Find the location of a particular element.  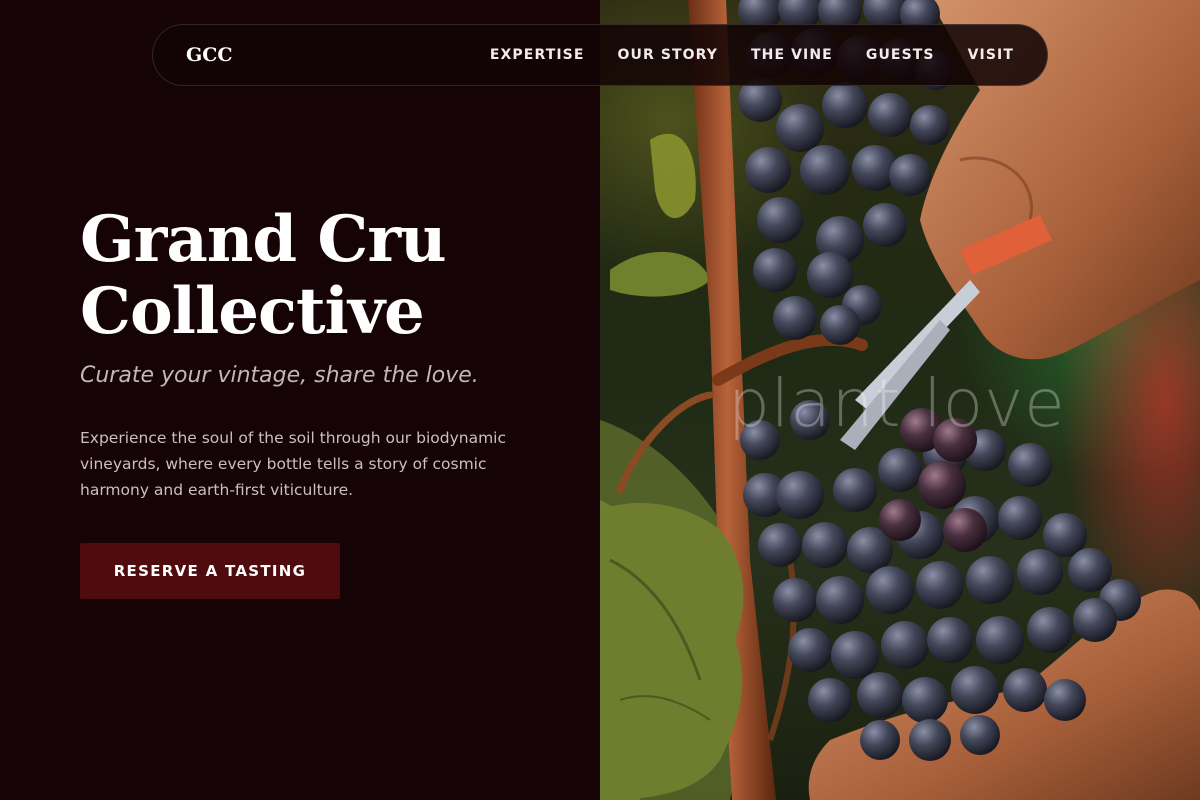

image-watermark: plant love is located at coordinates (897, 403).